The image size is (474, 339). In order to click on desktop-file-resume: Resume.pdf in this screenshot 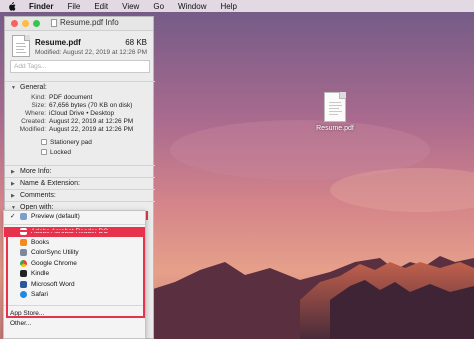, I will do `click(335, 112)`.